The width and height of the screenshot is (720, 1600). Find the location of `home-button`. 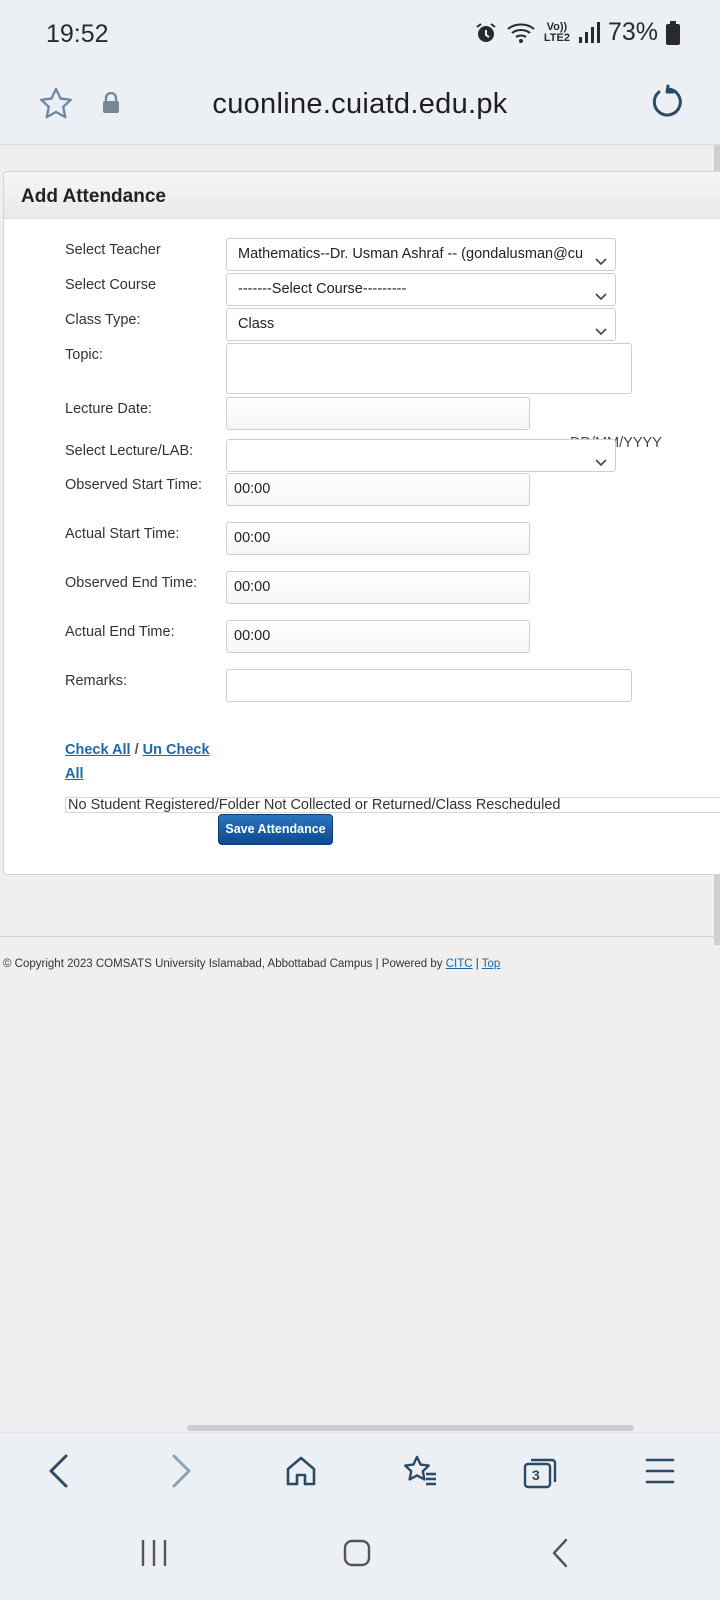

home-button is located at coordinates (301, 1473).